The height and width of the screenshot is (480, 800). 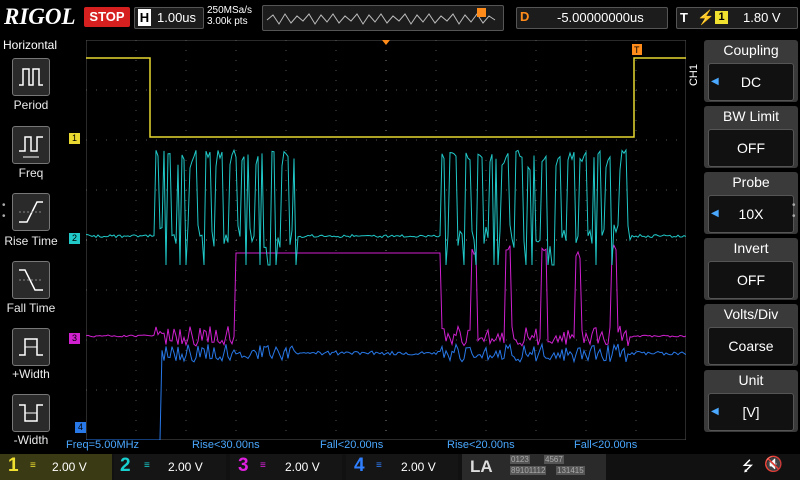 I want to click on bw-limit-selector: OFF, so click(x=751, y=148).